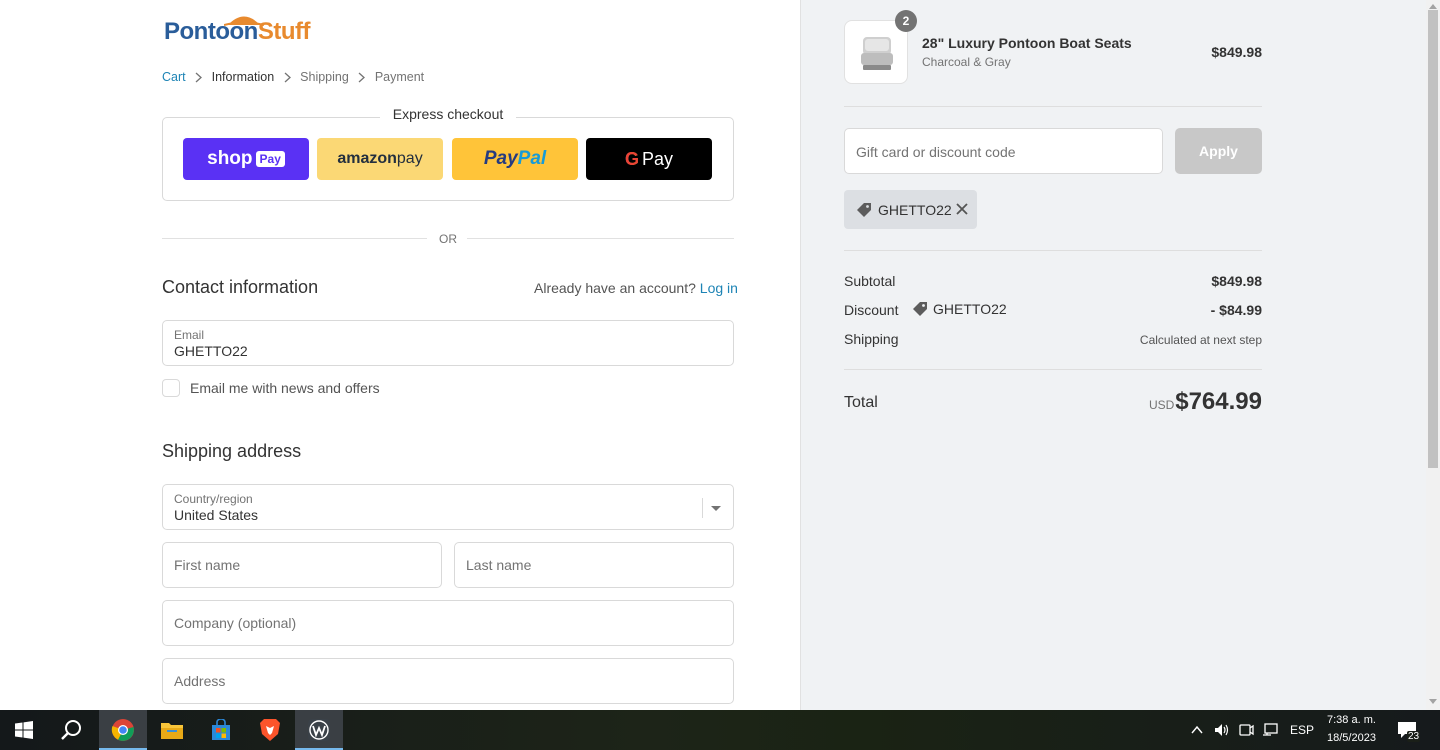 The height and width of the screenshot is (750, 1440). Describe the element at coordinates (235, 623) in the screenshot. I see `company-placeholder: Company (optional)` at that location.